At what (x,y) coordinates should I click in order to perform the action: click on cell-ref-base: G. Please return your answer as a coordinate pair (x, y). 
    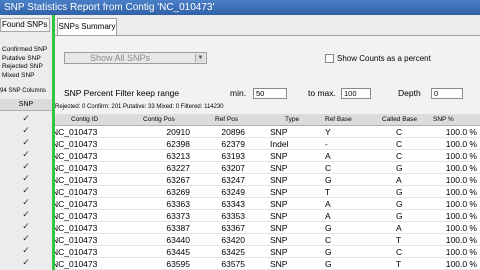
    Looking at the image, I should click on (328, 252).